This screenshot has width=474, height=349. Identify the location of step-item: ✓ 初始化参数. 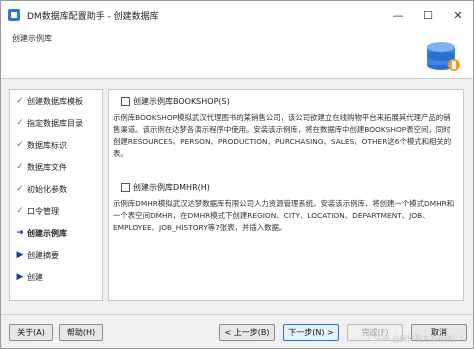
(57, 189).